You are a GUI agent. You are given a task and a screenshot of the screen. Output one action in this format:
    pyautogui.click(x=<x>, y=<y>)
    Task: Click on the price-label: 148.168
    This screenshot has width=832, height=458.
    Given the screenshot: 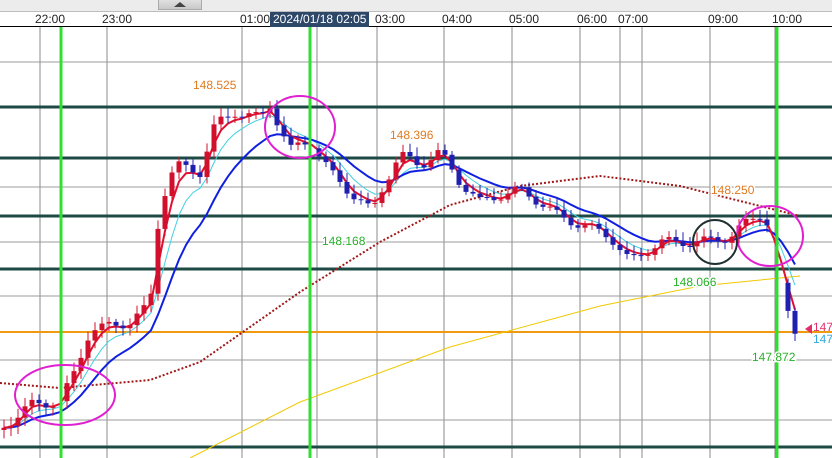 What is the action you would take?
    pyautogui.click(x=344, y=241)
    